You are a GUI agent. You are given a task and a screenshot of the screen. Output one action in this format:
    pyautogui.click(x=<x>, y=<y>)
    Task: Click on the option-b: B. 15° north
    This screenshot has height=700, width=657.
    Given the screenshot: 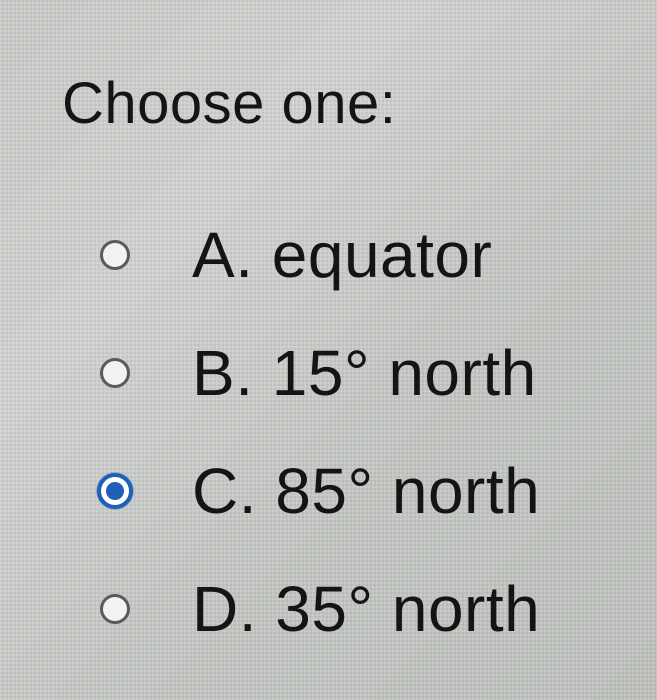 What is the action you would take?
    pyautogui.click(x=320, y=373)
    